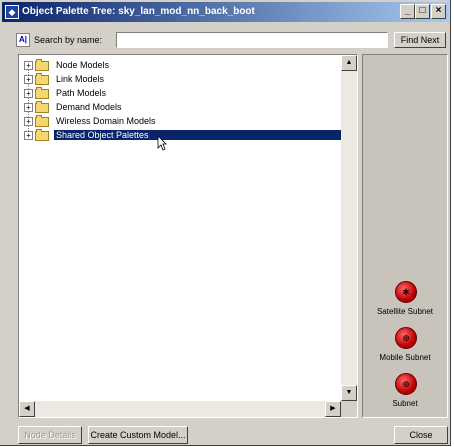  What do you see at coordinates (180, 409) in the screenshot?
I see `horizontal-scrollbar: ◀ ▶` at bounding box center [180, 409].